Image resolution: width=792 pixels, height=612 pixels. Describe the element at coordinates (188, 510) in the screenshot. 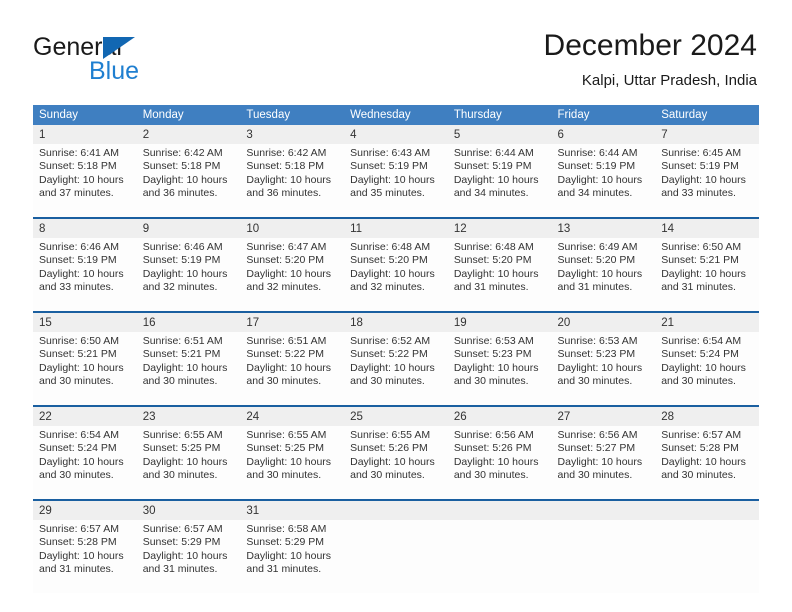

I see `day-number: 30` at that location.